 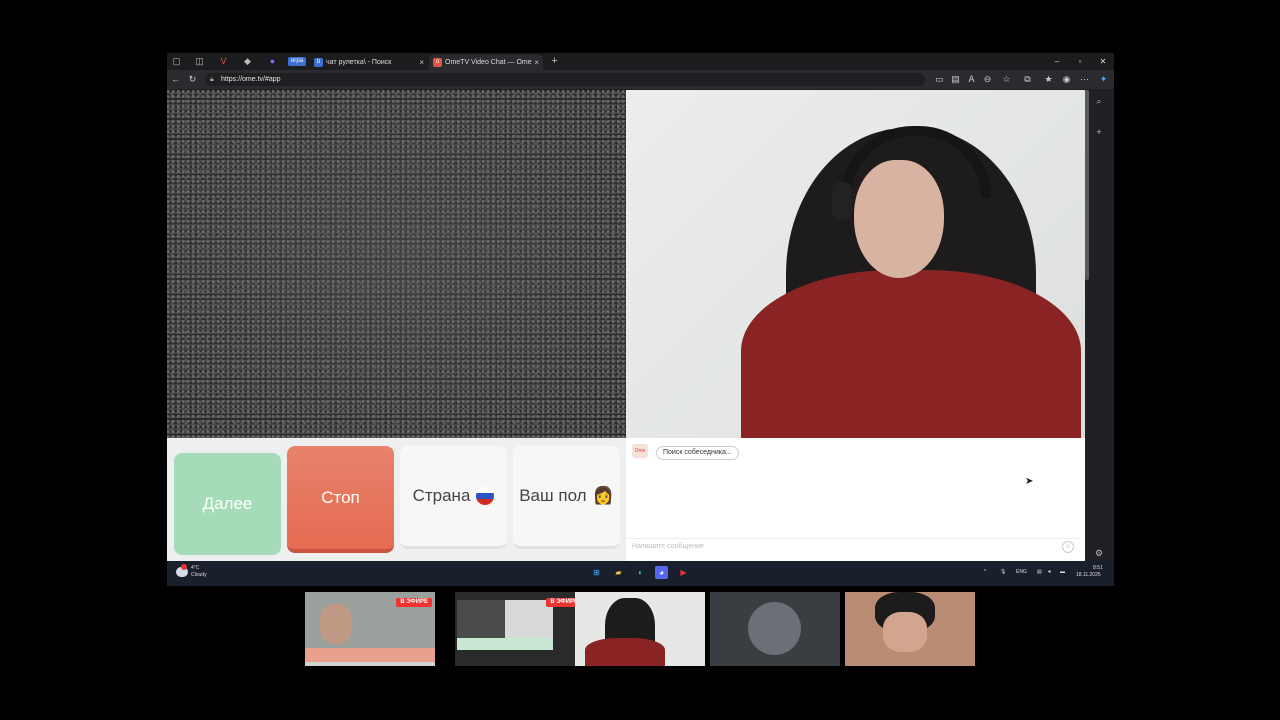 What do you see at coordinates (1103, 79) in the screenshot?
I see `copilot-icon: ✦` at bounding box center [1103, 79].